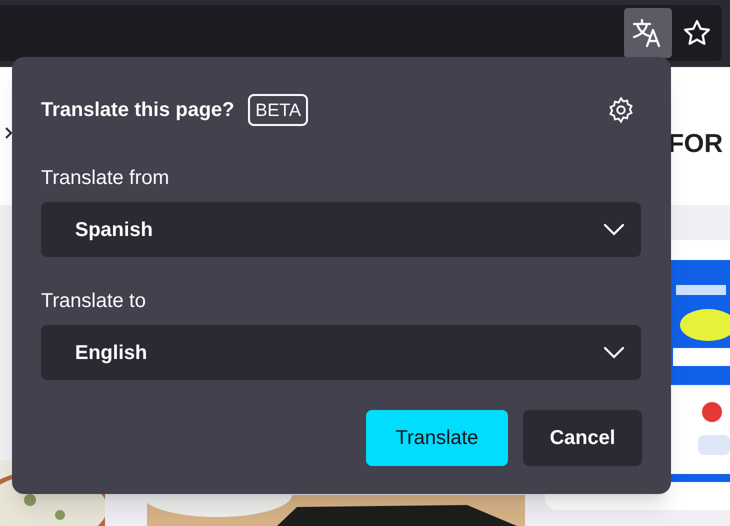  Describe the element at coordinates (105, 178) in the screenshot. I see `field-label: Translate from` at that location.